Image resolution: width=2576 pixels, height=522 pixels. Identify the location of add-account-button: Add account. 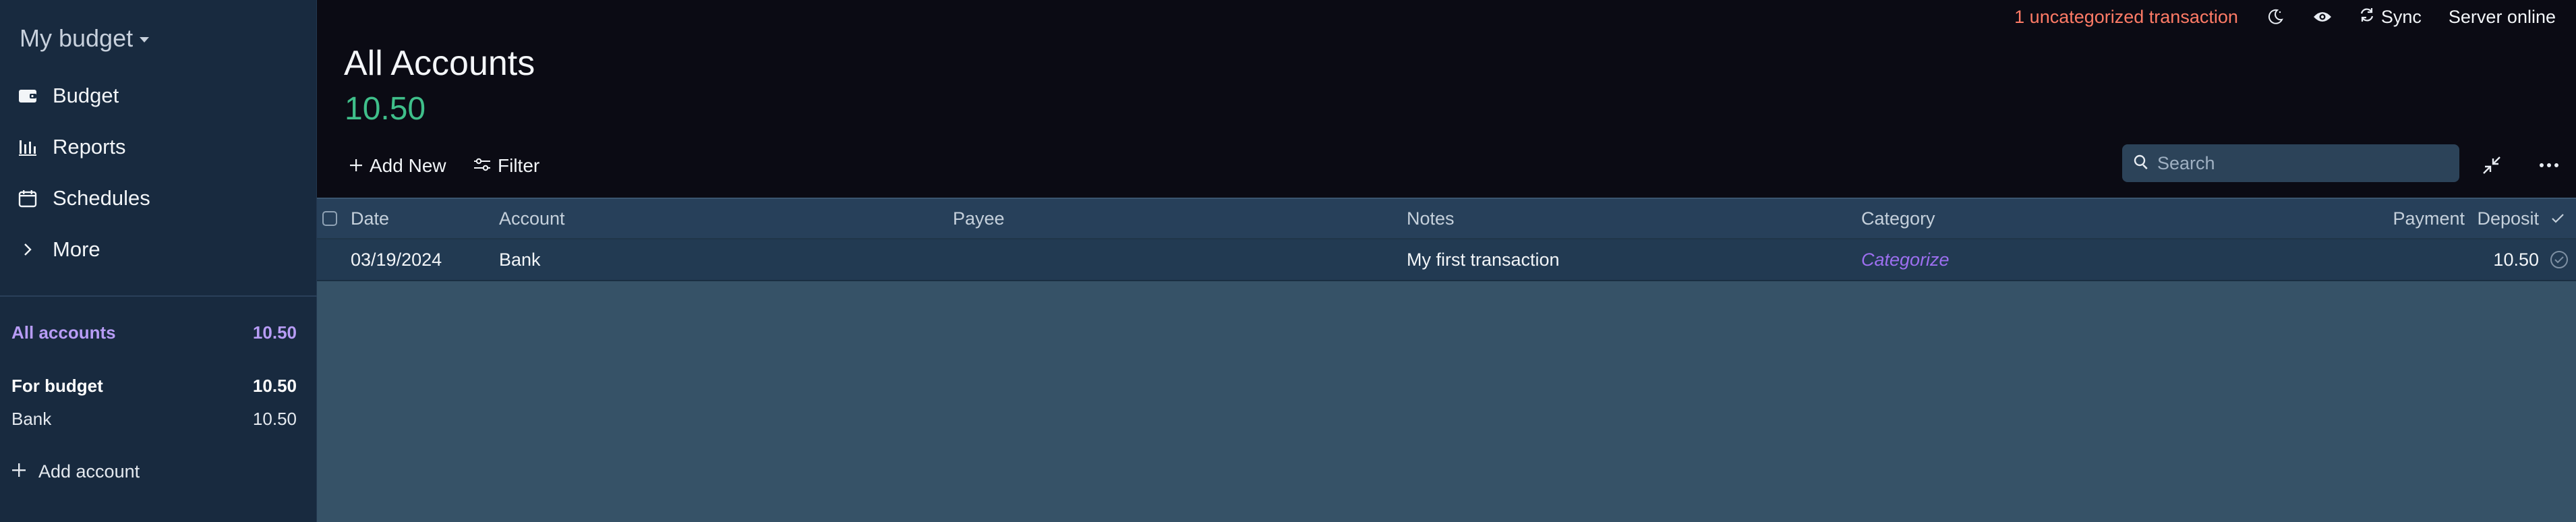
(75, 471).